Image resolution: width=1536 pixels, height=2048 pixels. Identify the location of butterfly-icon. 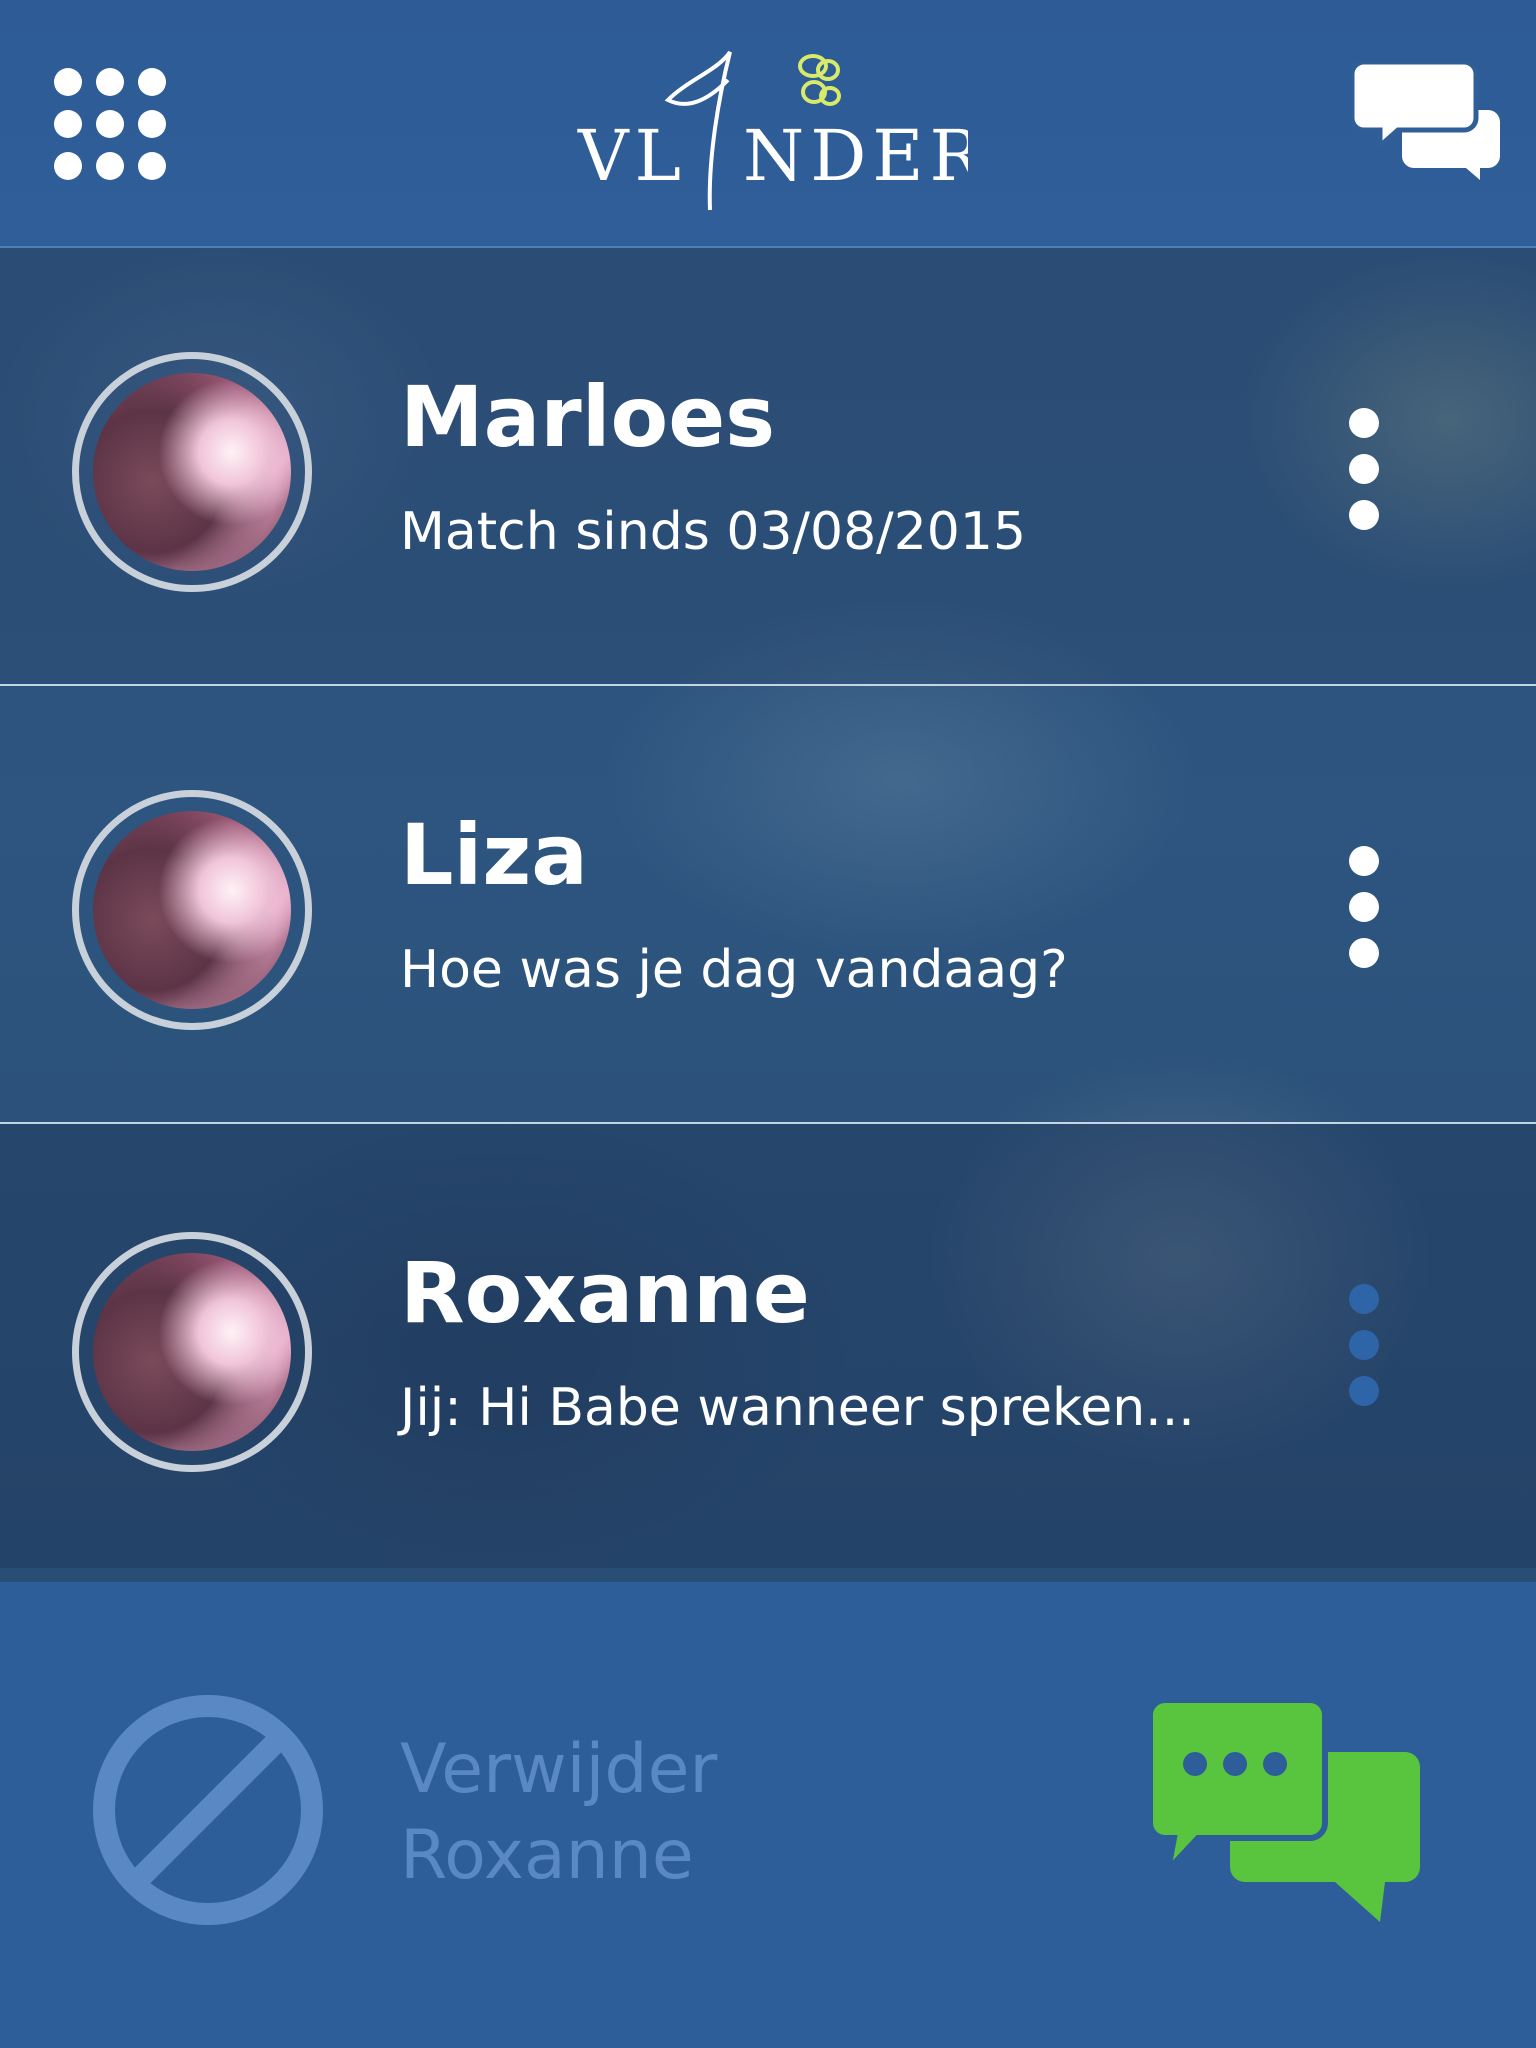
(819, 80).